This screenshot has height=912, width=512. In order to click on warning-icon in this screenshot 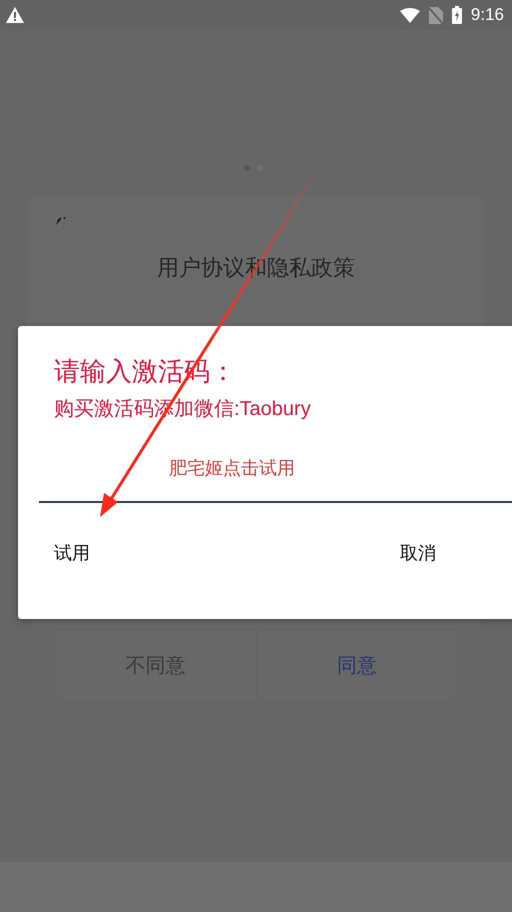, I will do `click(15, 15)`.